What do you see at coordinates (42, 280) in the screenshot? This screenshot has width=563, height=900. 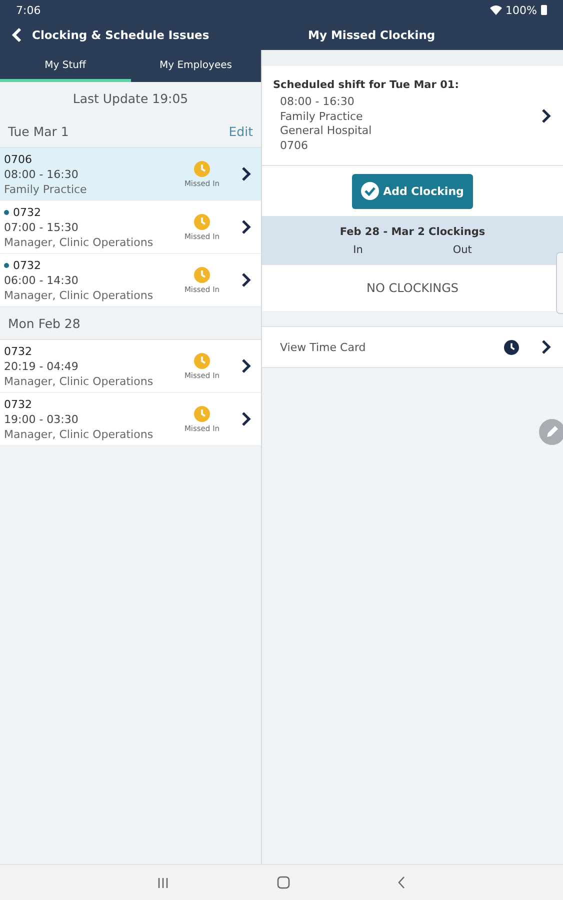 I see `shift-time: 06:00 - 14:30` at bounding box center [42, 280].